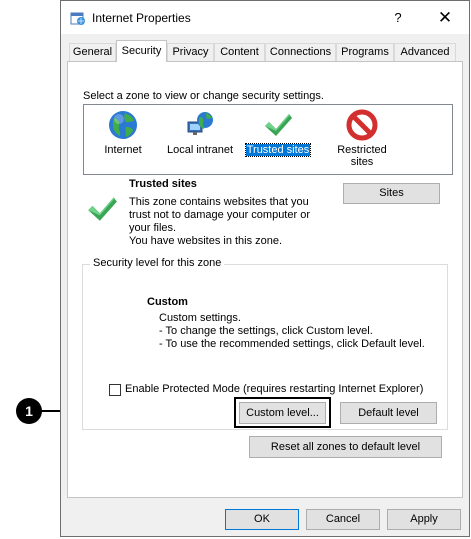 The width and height of the screenshot is (471, 539). I want to click on zone-description-line: trust not to damage your computer or, so click(219, 215).